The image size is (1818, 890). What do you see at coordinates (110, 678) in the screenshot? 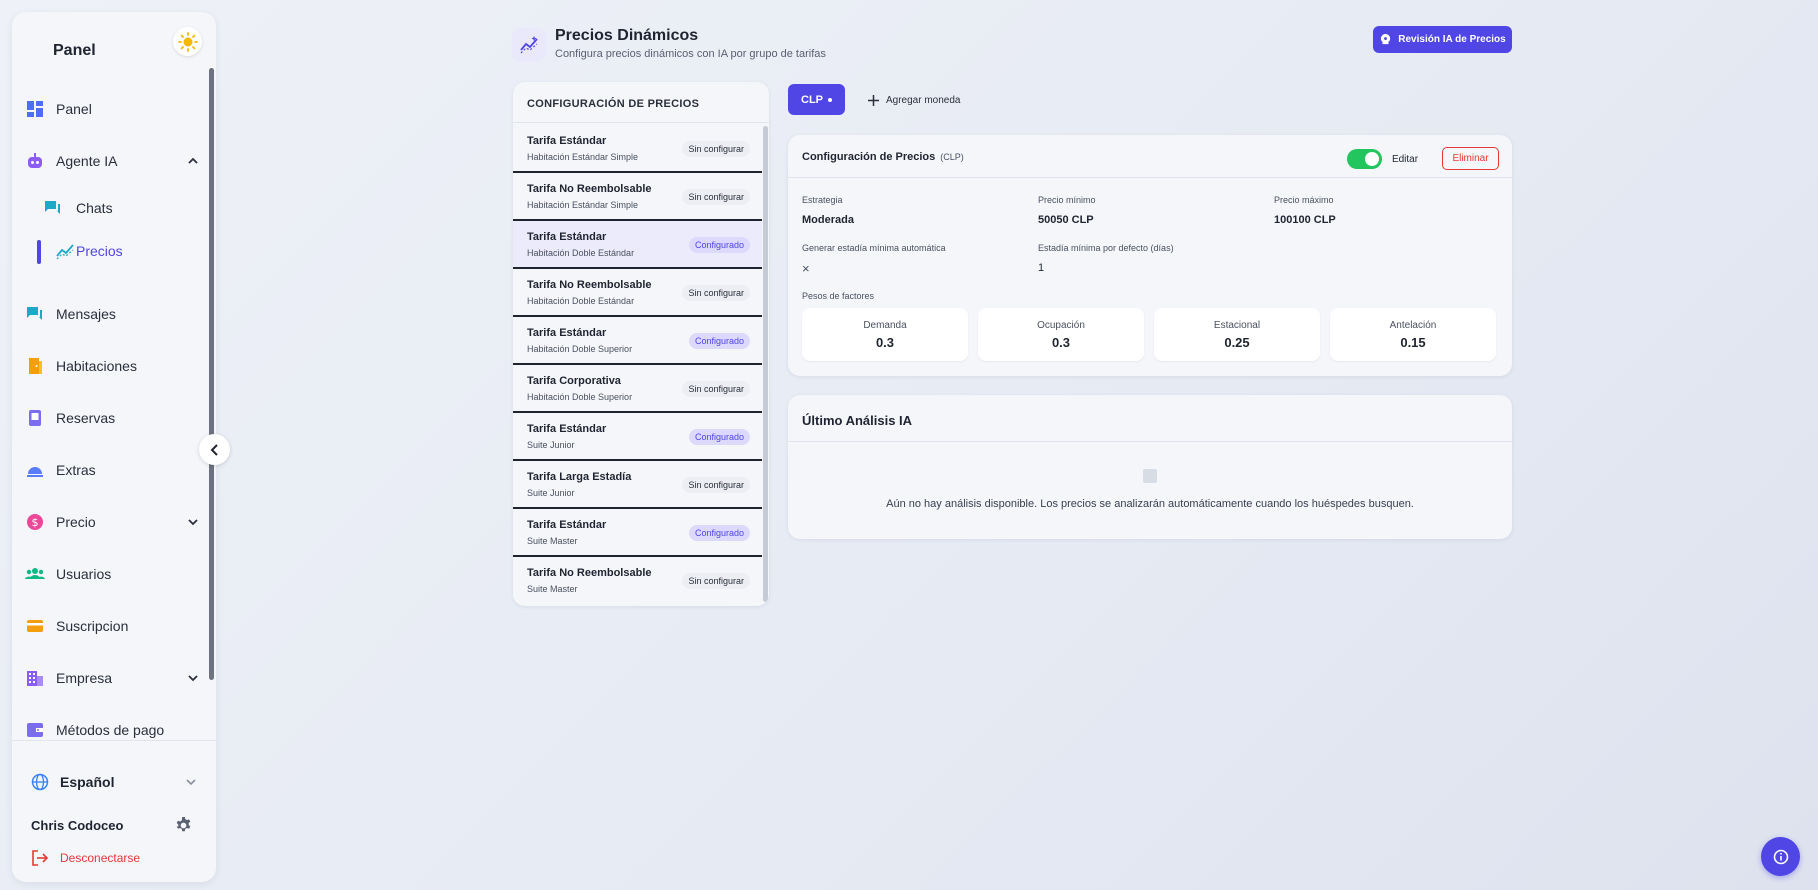
I see `sidebar-item-empresa: Empresa` at bounding box center [110, 678].